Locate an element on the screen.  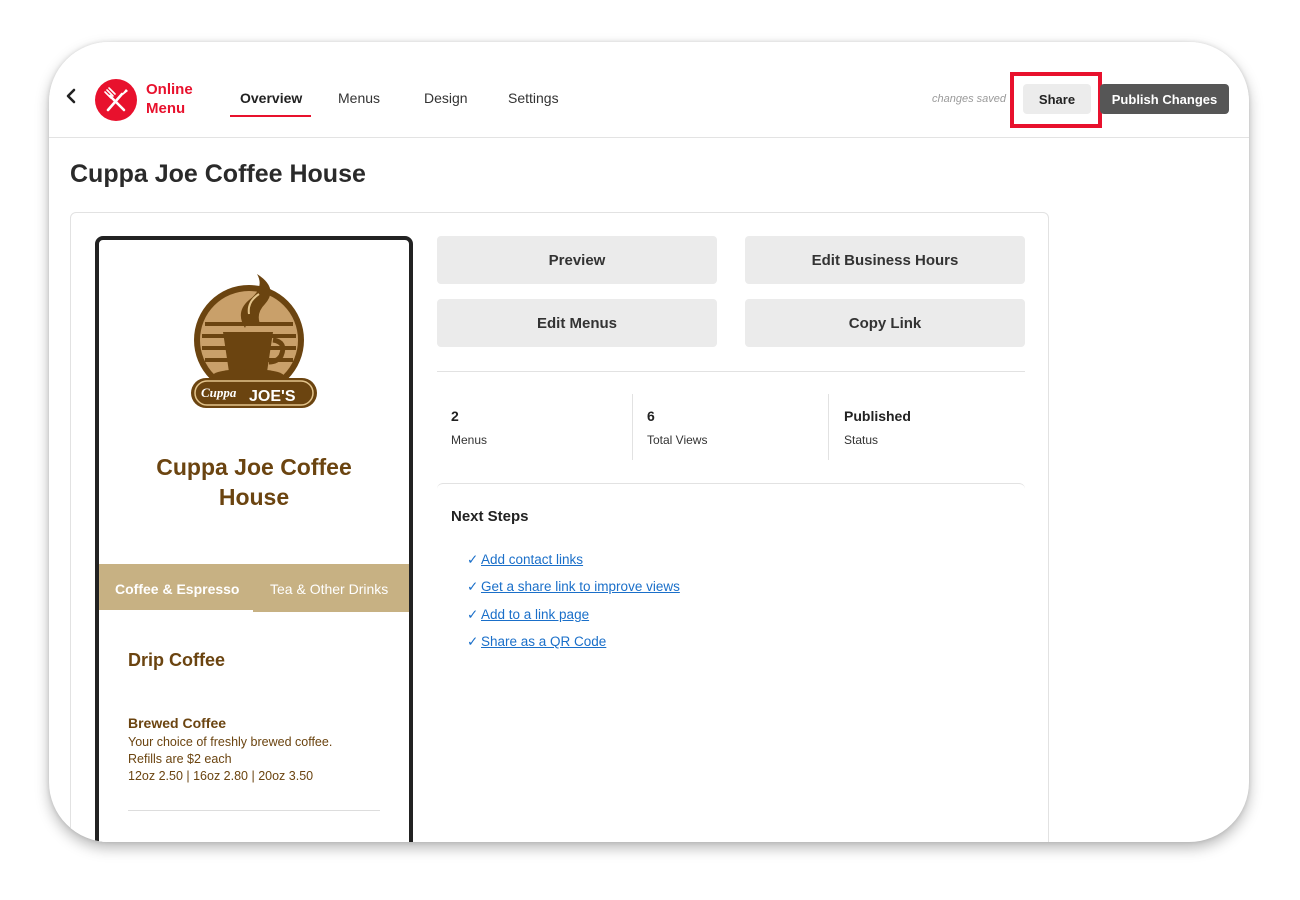
preview-tab-coffee: Coffee & Espresso is located at coordinates (177, 589).